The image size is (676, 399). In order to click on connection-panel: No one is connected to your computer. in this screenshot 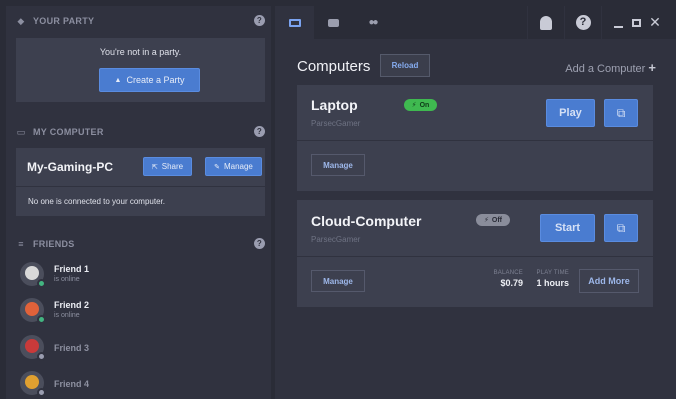, I will do `click(140, 201)`.